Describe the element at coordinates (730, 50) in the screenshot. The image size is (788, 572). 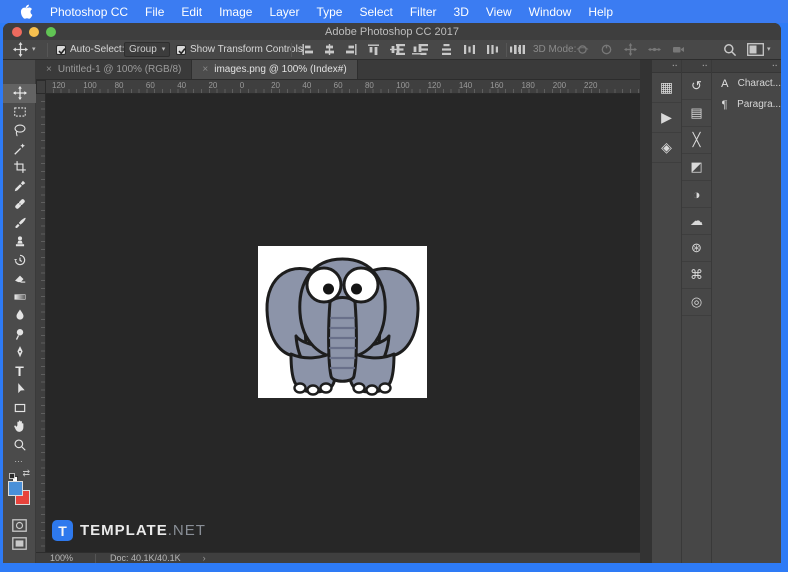
I see `search-icon` at that location.